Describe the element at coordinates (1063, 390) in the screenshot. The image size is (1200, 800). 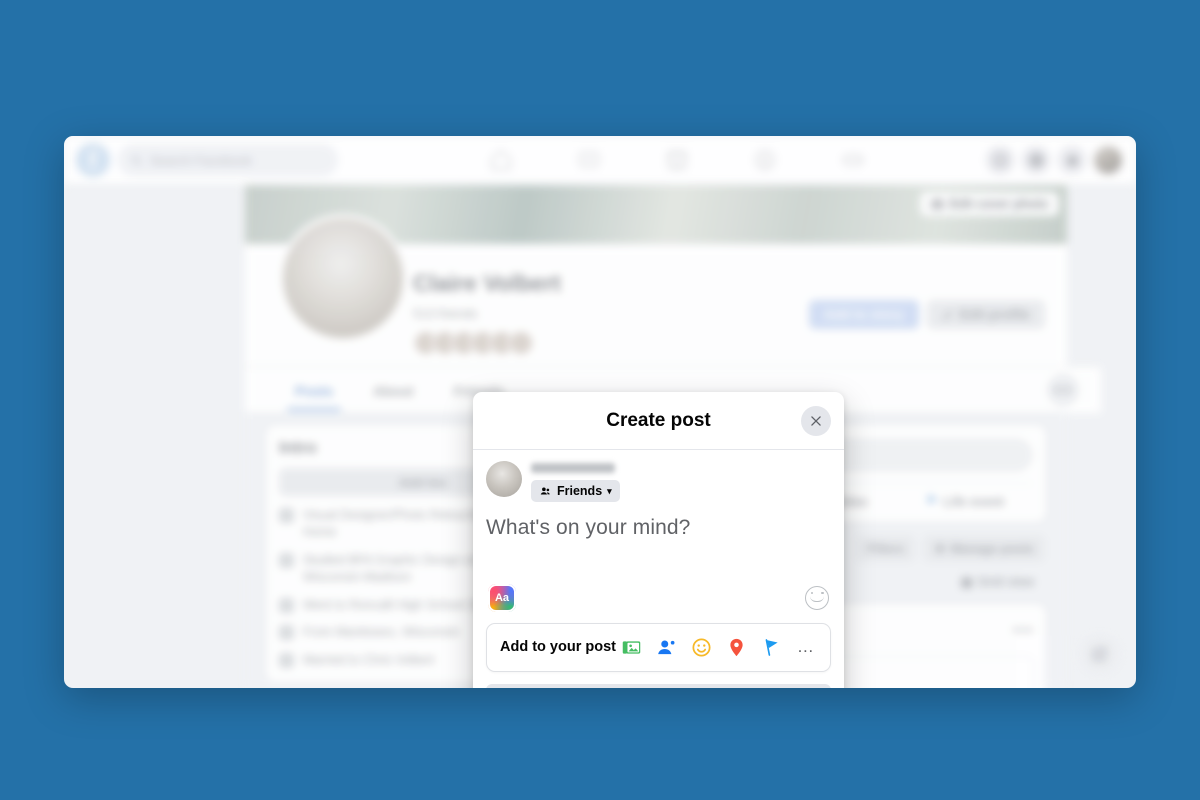
I see `tabs-more-button: •••` at that location.